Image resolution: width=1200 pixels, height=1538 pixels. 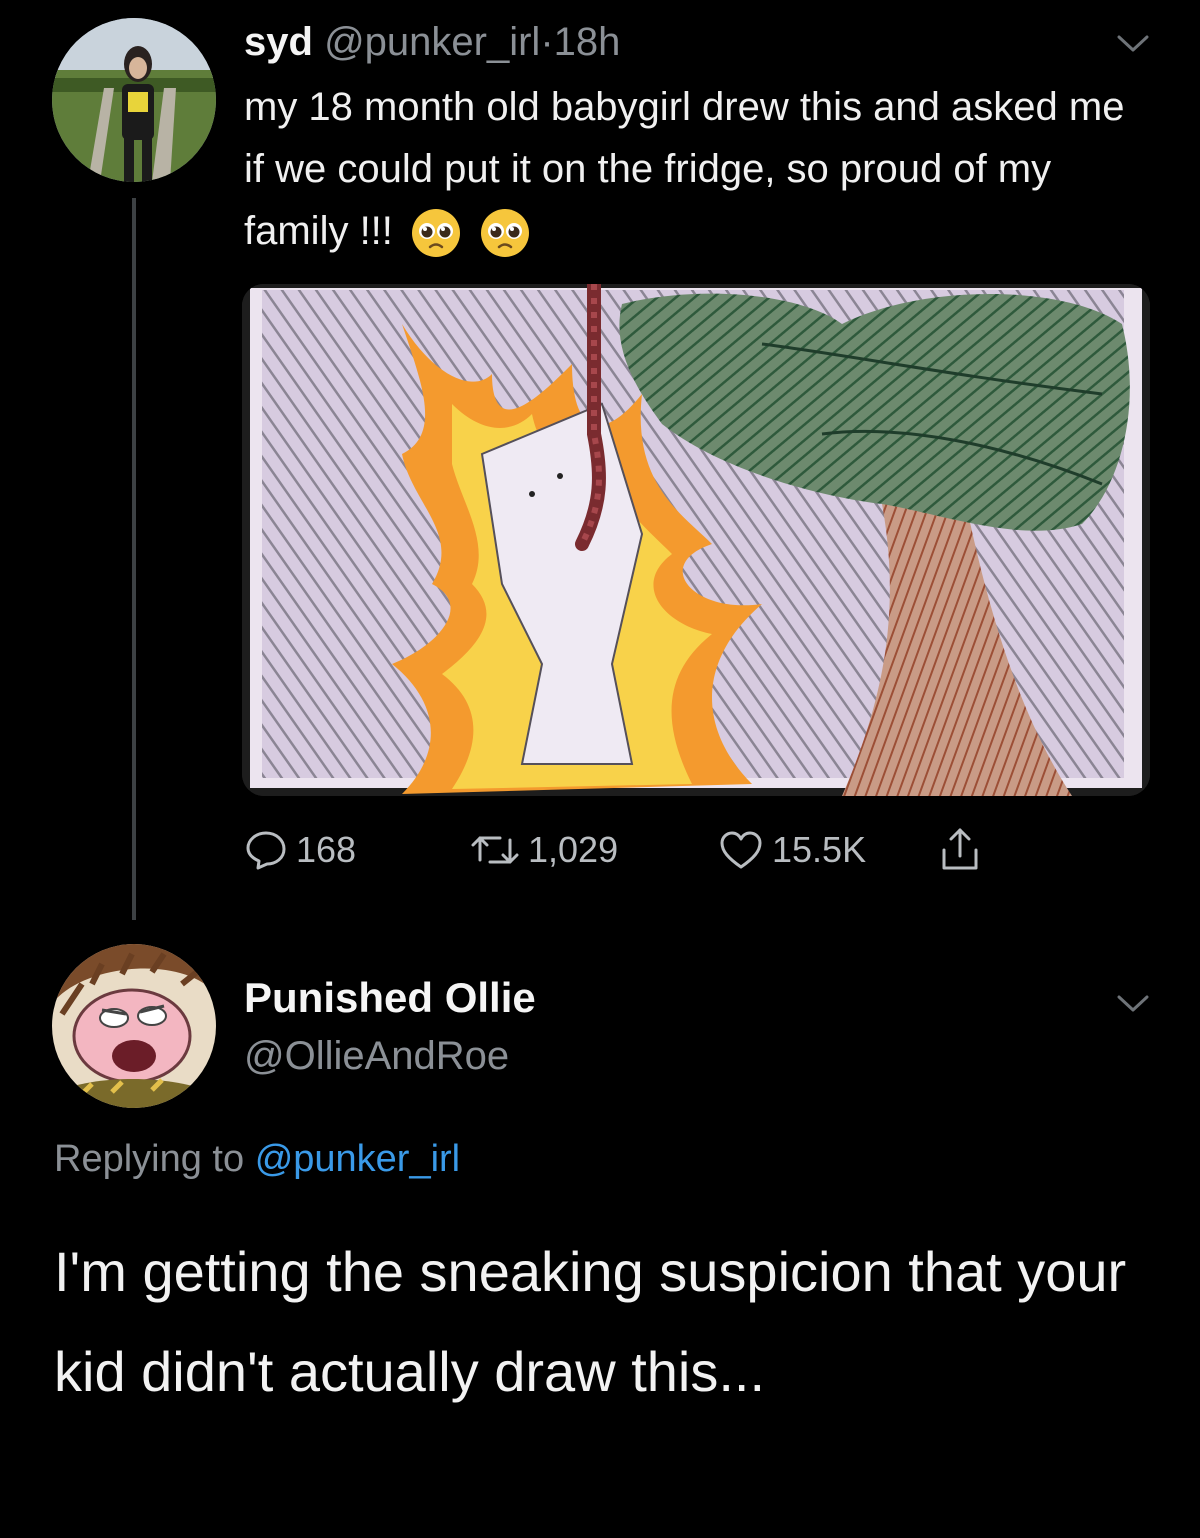 What do you see at coordinates (573, 849) in the screenshot?
I see `retweet-count: 1,029` at bounding box center [573, 849].